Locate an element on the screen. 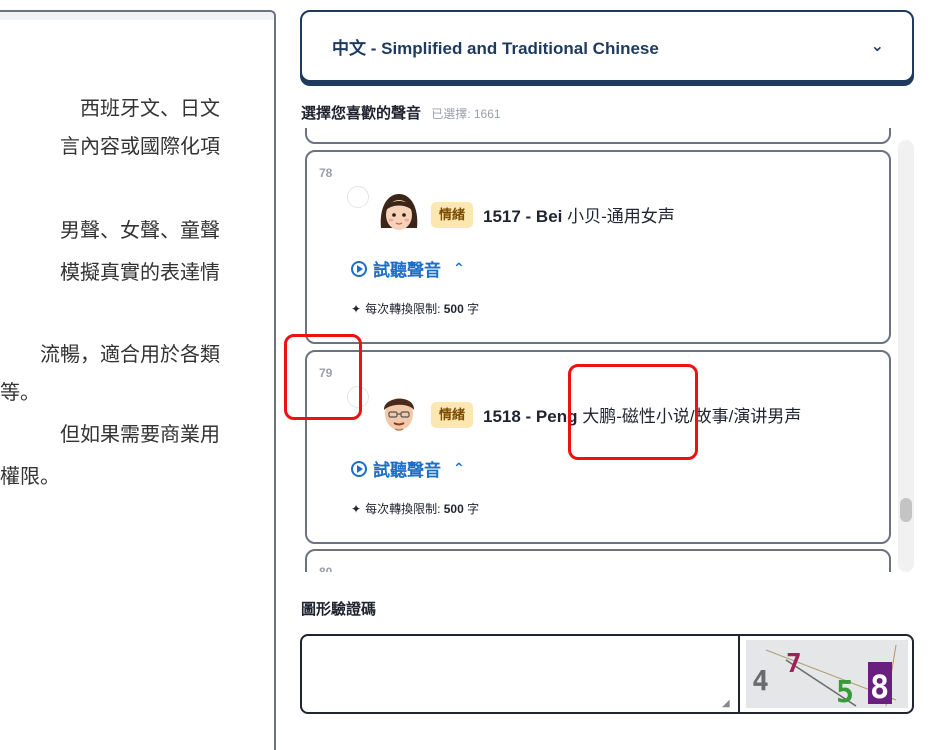 Image resolution: width=942 pixels, height=750 pixels. description-line: 言內容或國際化項 is located at coordinates (140, 146).